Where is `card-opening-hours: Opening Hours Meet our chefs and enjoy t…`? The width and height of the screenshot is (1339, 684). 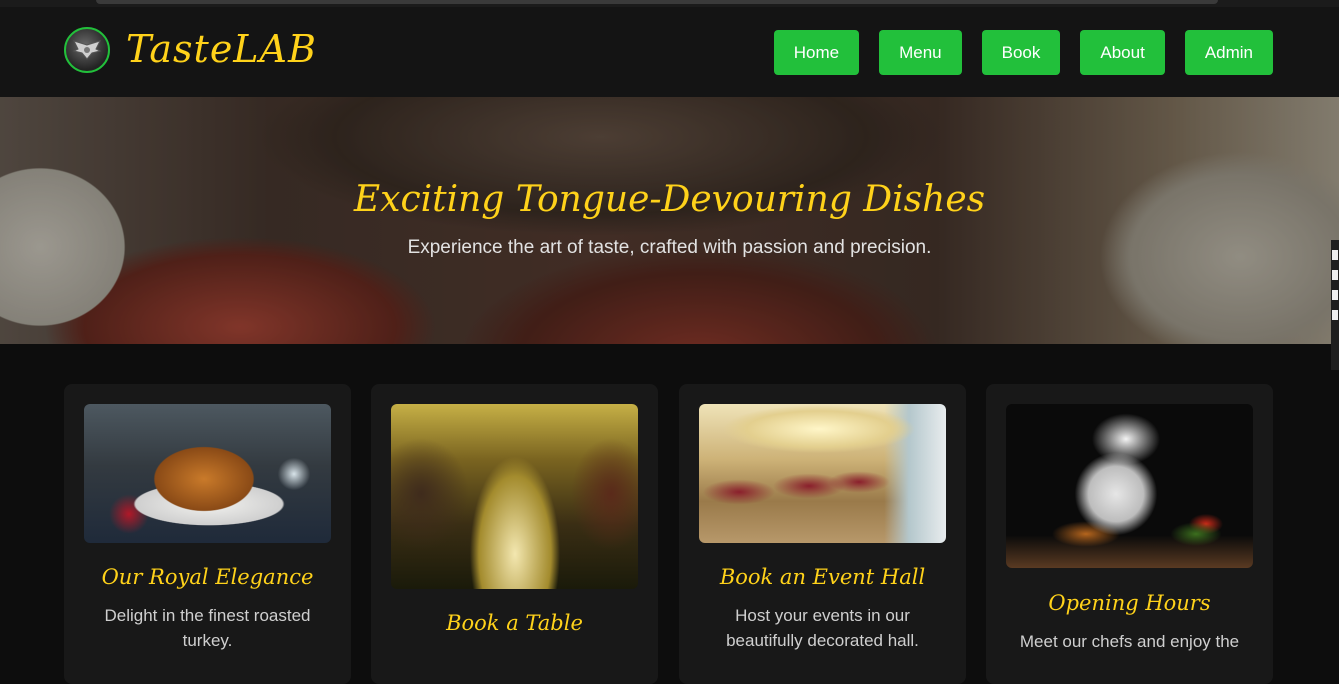 card-opening-hours: Opening Hours Meet our chefs and enjoy t… is located at coordinates (1129, 534).